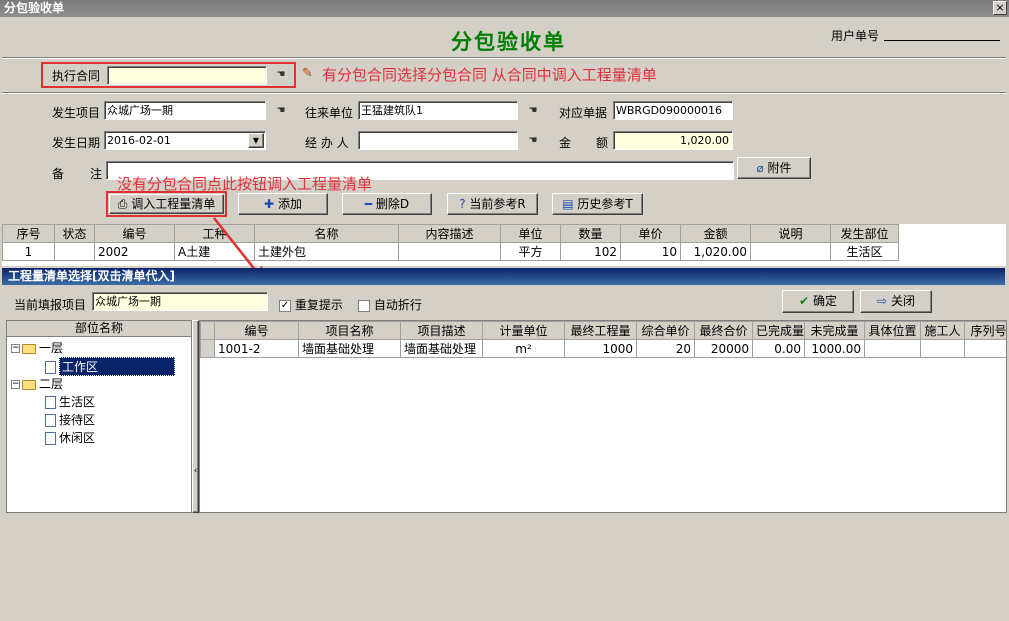 The width and height of the screenshot is (1009, 621). Describe the element at coordinates (311, 304) in the screenshot. I see `repeat-checkbox-row: ✓ 重复提示` at that location.